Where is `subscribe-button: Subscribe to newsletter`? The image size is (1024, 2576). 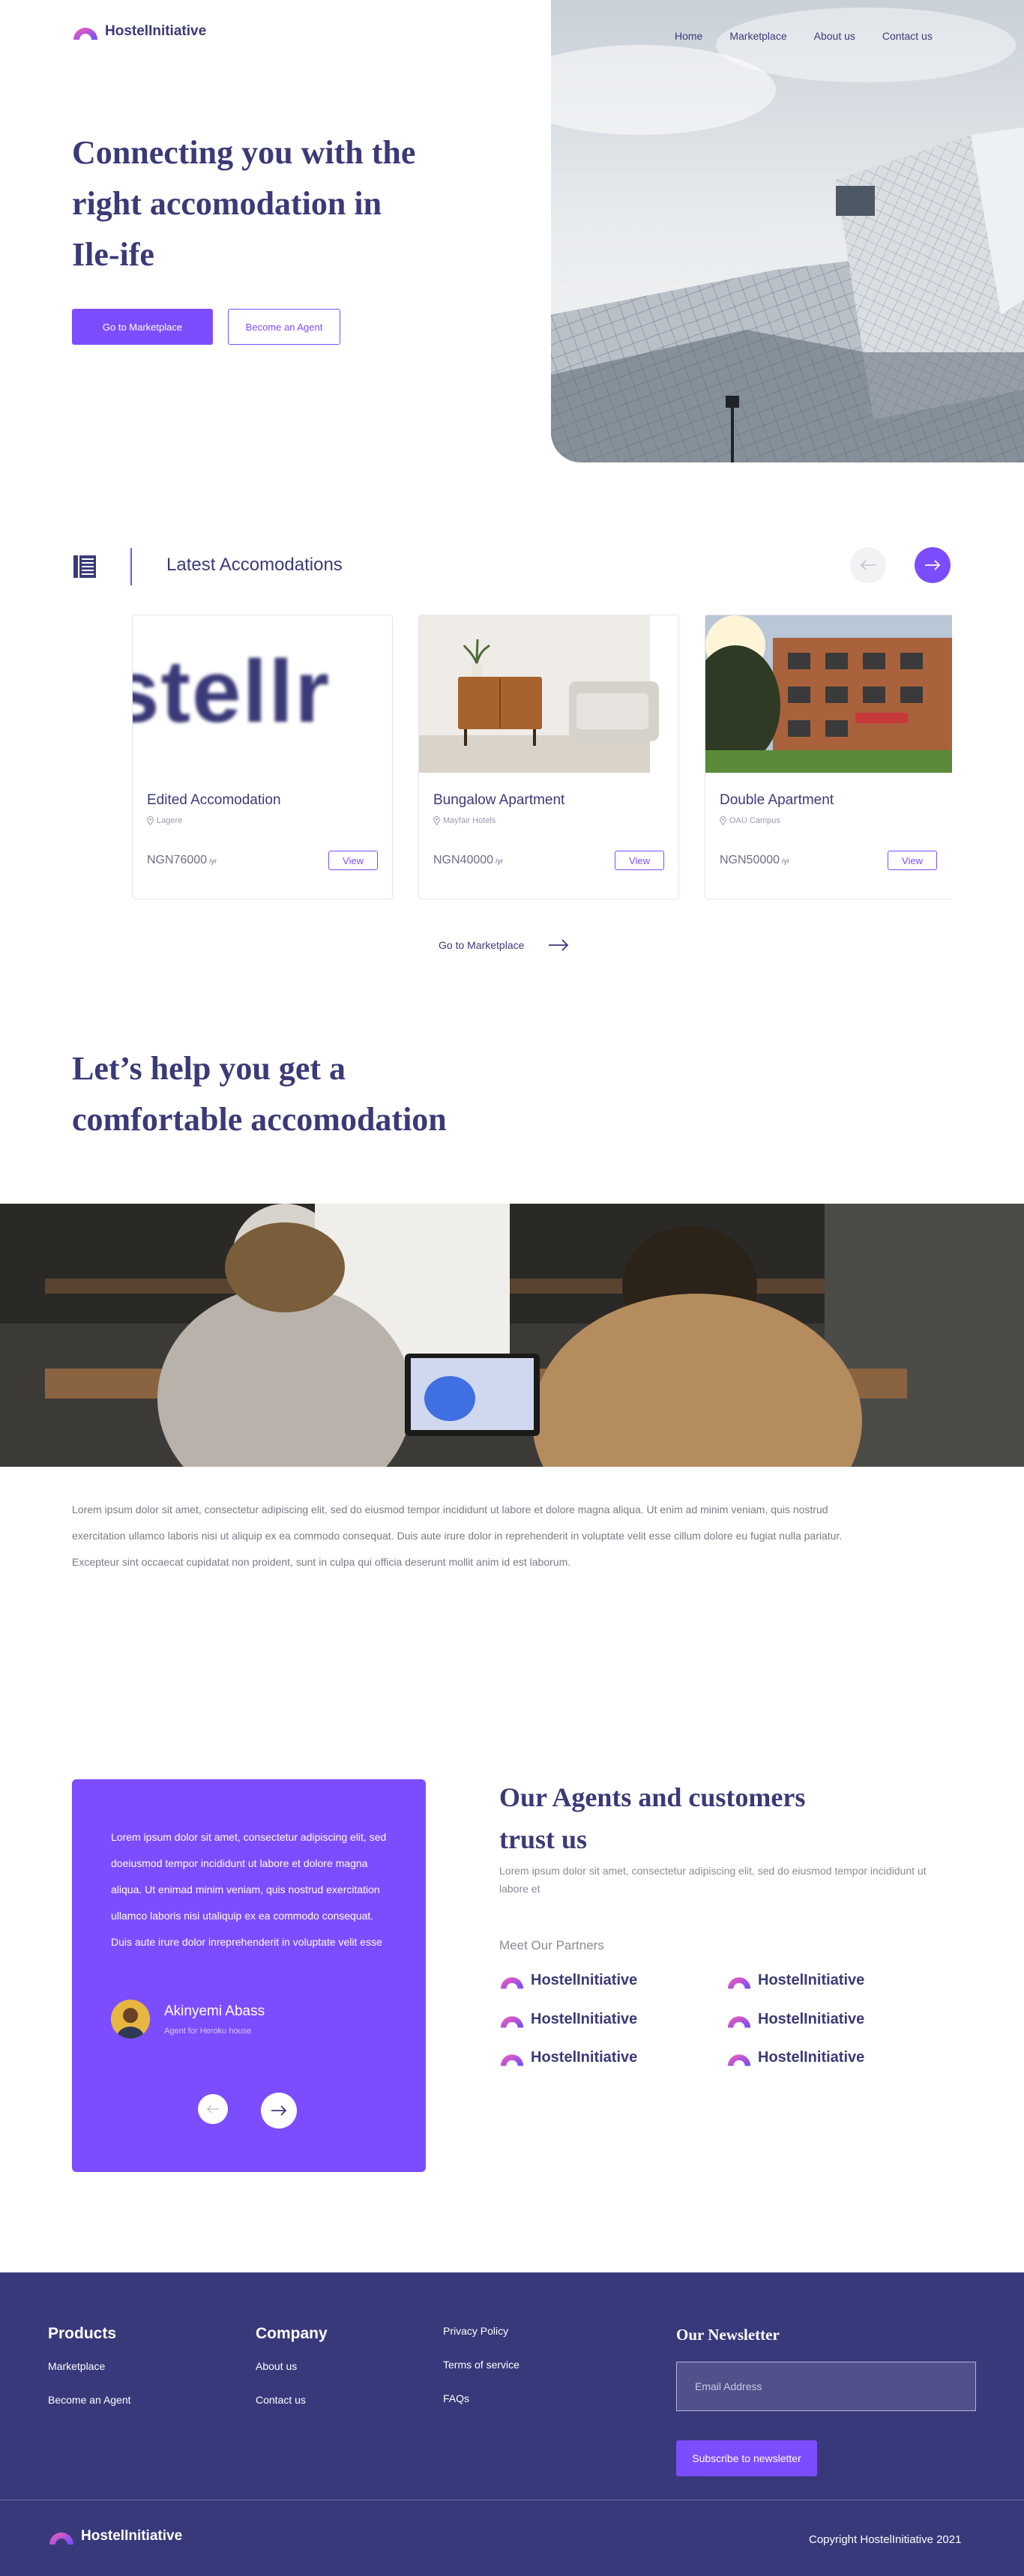
subscribe-button: Subscribe to newsletter is located at coordinates (746, 2458).